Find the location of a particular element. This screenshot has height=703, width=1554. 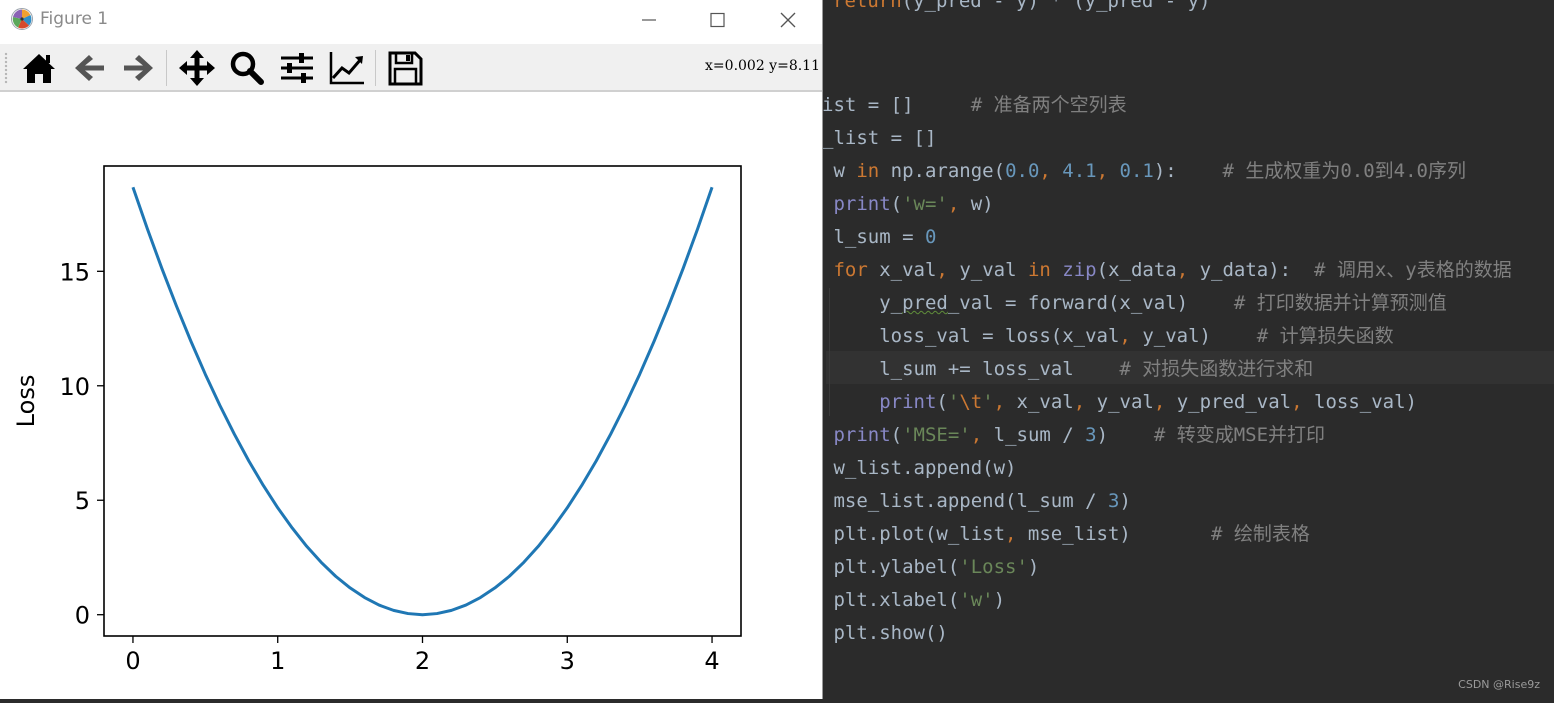

arrow-right-icon is located at coordinates (138, 68).